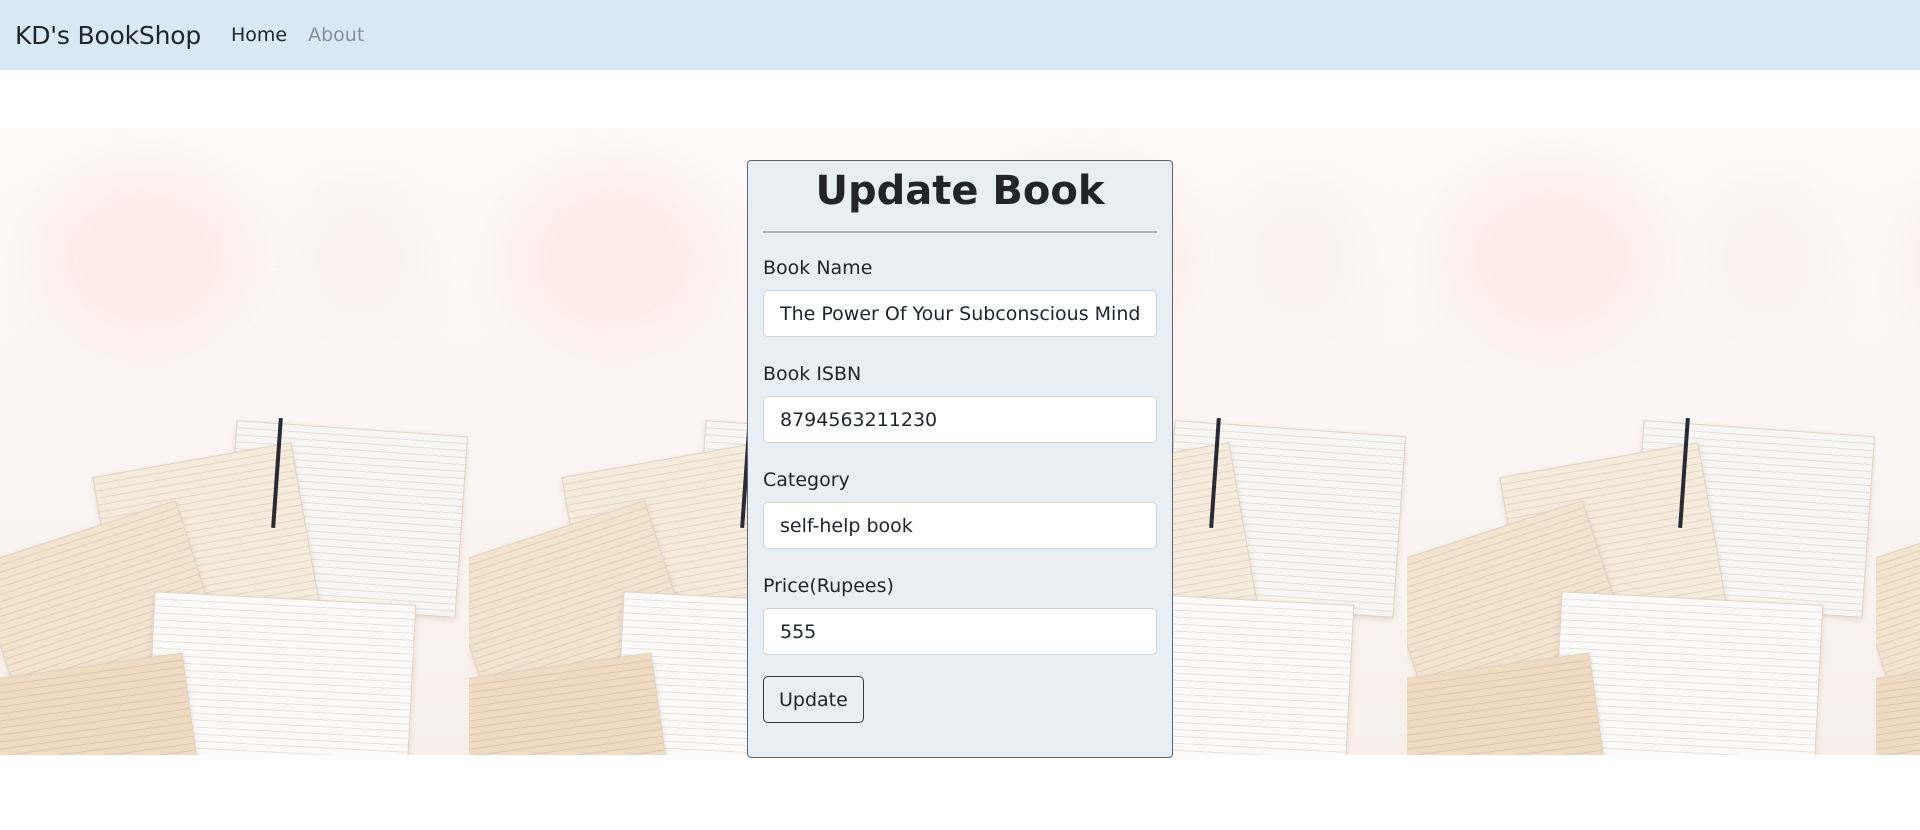  I want to click on nav-link-about: About, so click(336, 35).